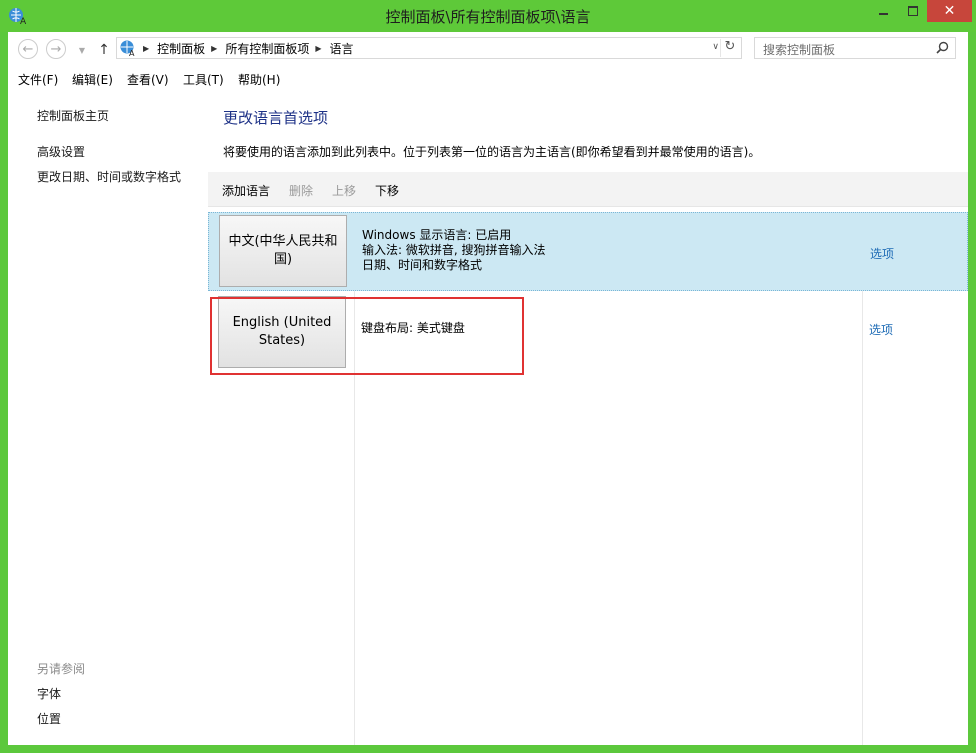 This screenshot has height=753, width=976. Describe the element at coordinates (855, 48) in the screenshot. I see `search-input: 搜索控制面板` at that location.